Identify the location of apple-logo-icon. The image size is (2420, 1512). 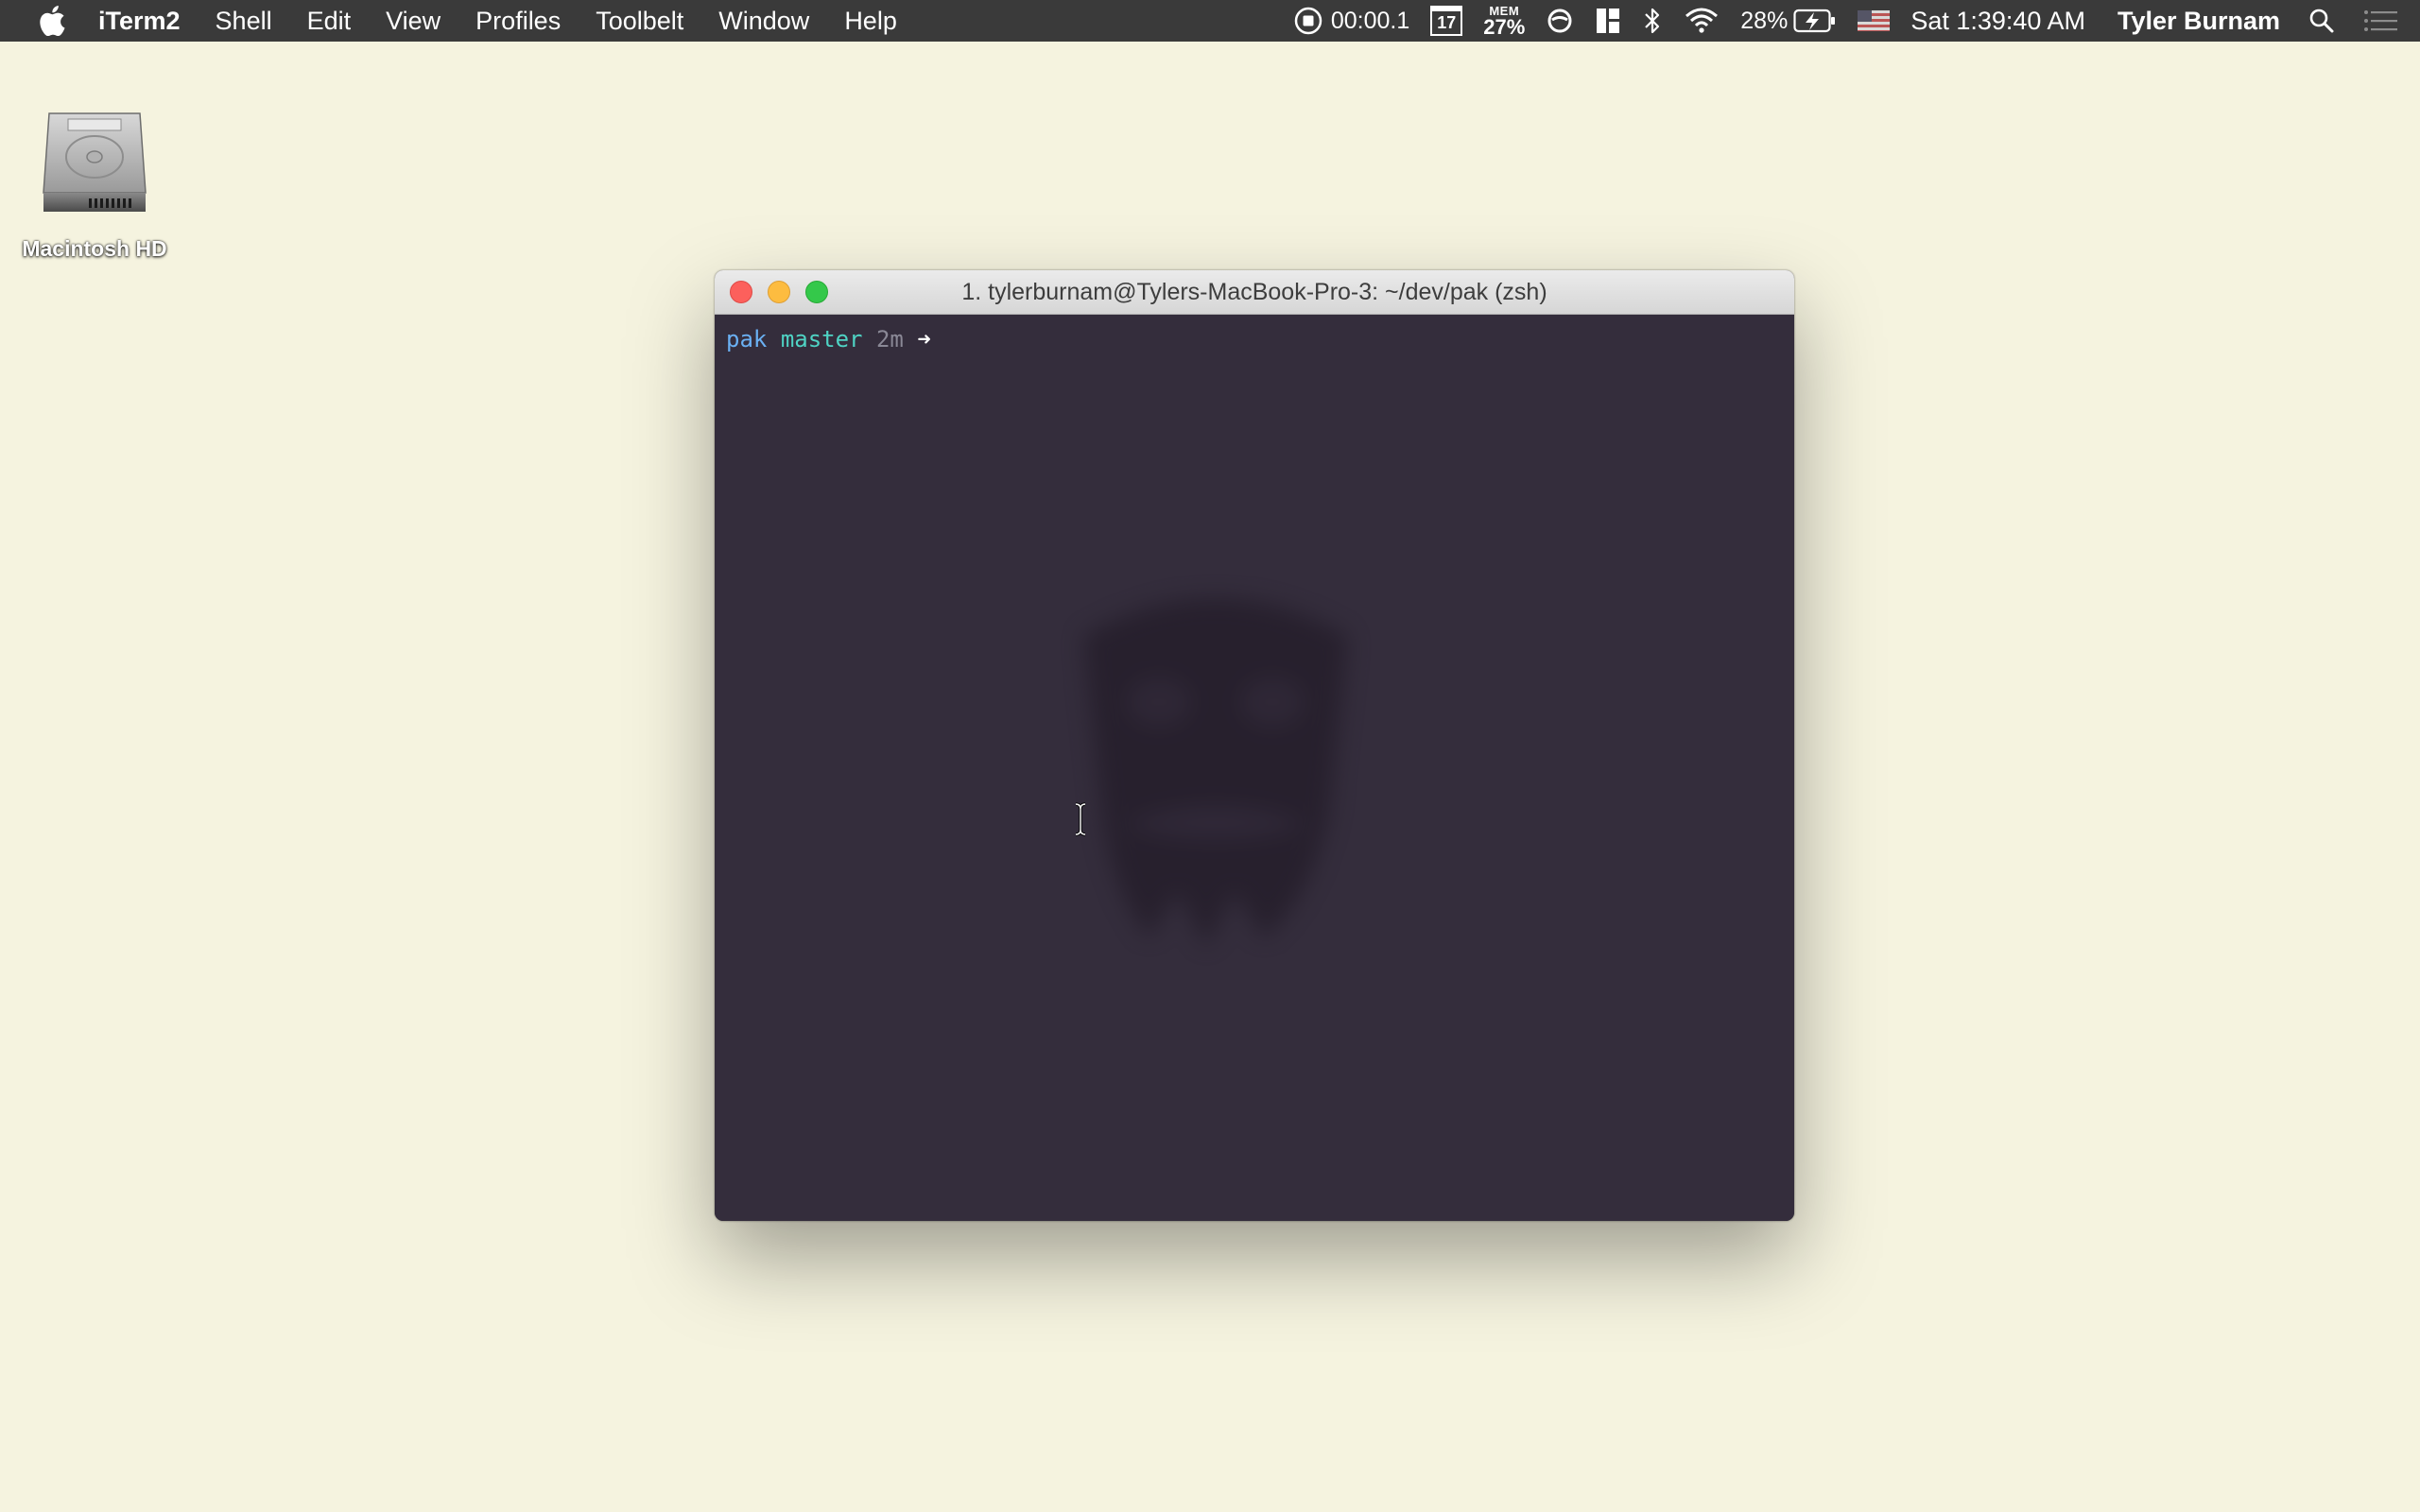
(52, 21).